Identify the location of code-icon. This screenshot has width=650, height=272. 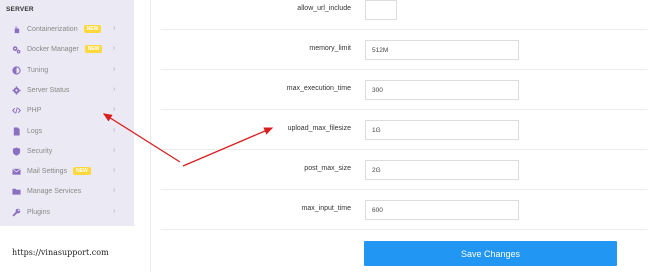
(16, 110).